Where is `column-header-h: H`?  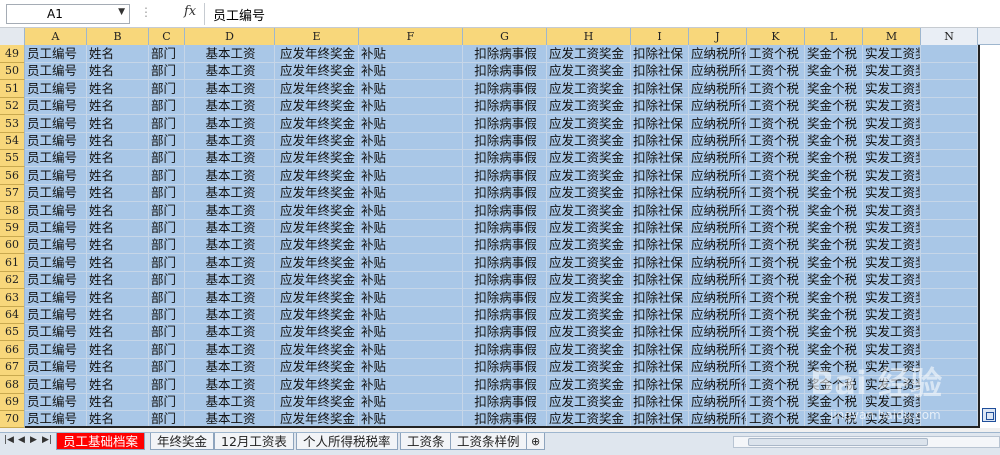
column-header-h: H is located at coordinates (589, 36).